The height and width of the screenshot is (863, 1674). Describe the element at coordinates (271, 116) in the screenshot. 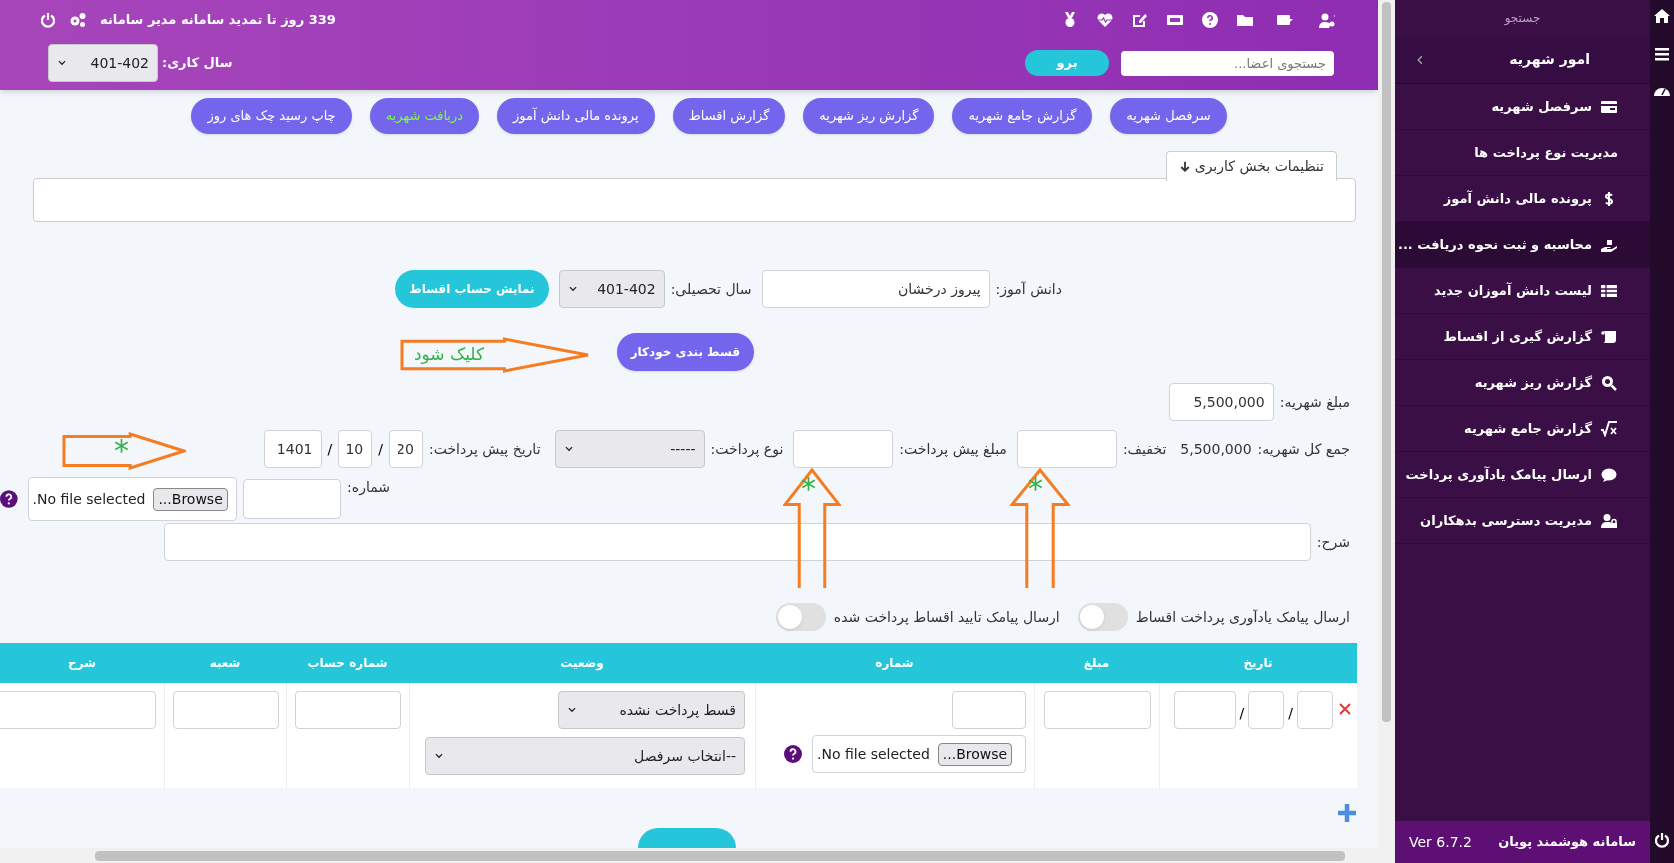

I see `tab: چاپ رسید چک های روز` at that location.